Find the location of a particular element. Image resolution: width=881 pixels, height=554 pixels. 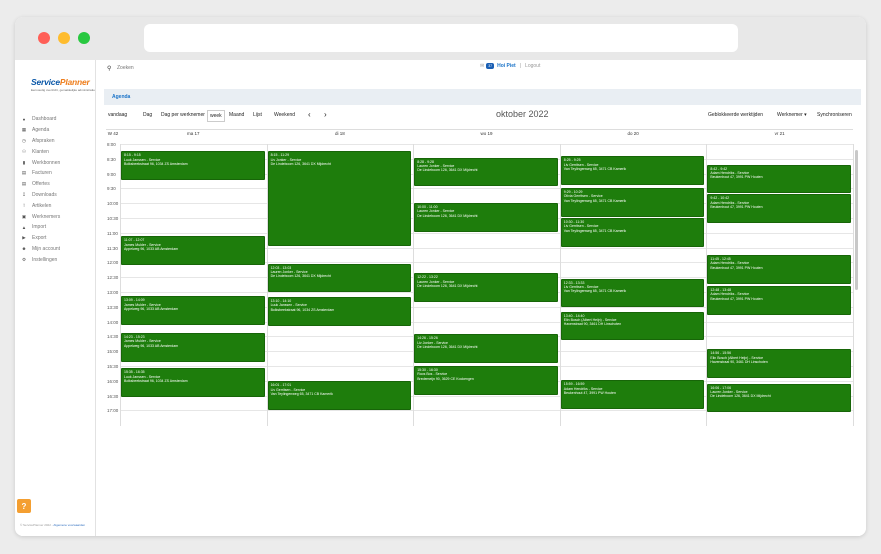

copyright-text: © ServicePlanner 2022 - is located at coordinates (37, 525).